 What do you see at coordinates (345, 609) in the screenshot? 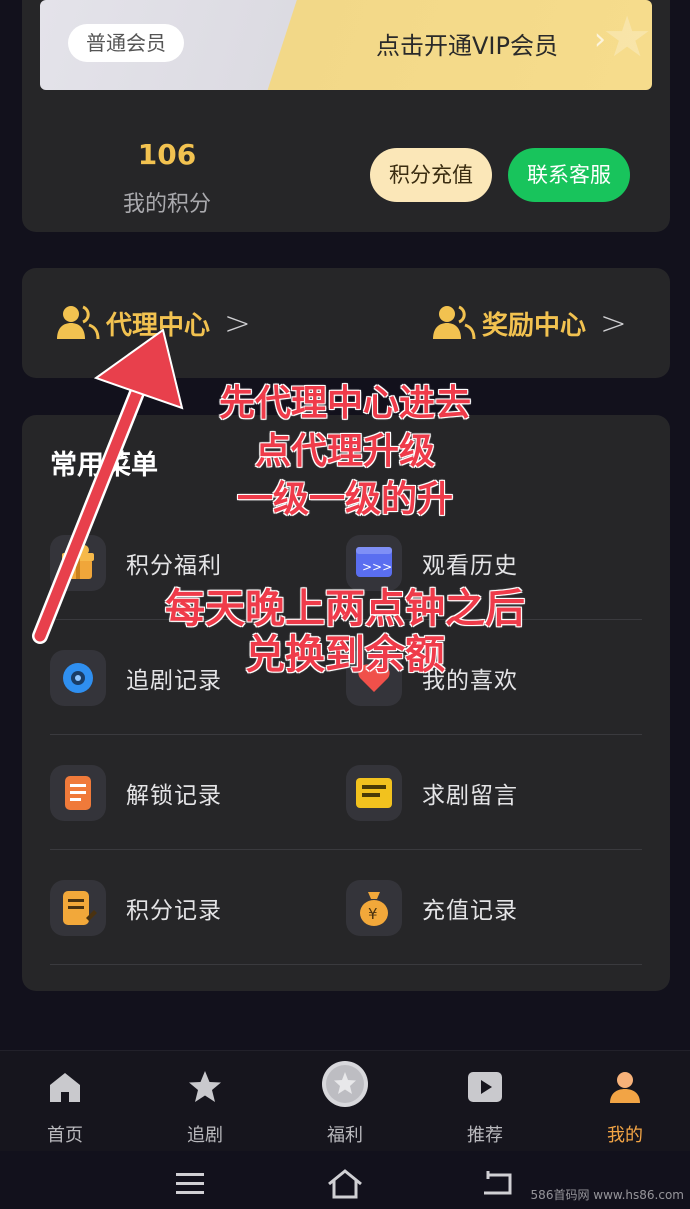
I see `annotation-line: 每天晚上两点钟之后` at bounding box center [345, 609].